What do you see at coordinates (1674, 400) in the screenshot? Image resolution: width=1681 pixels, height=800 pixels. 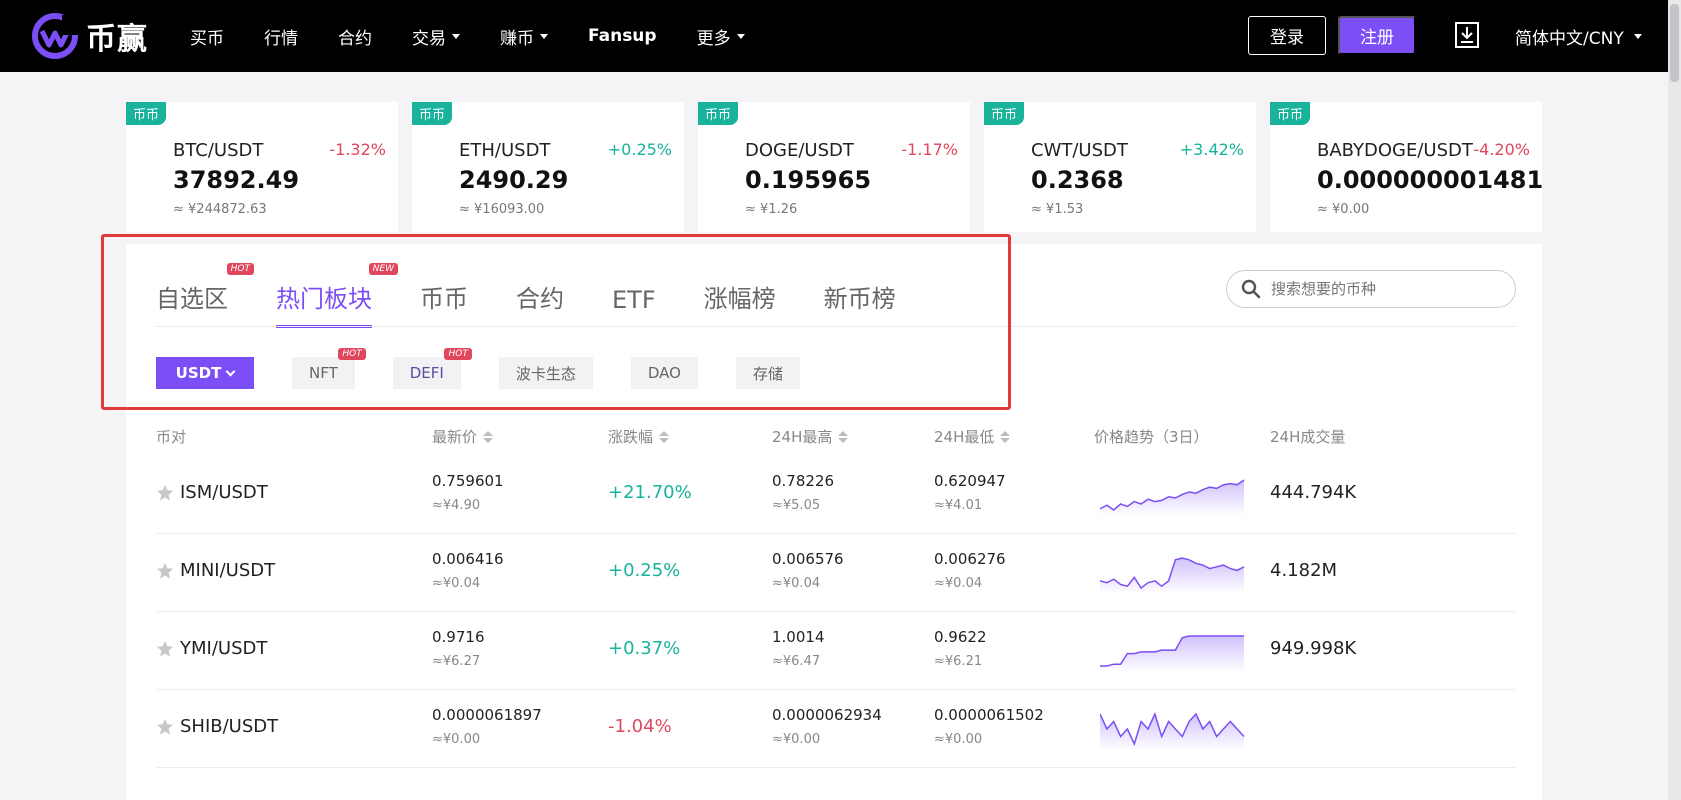 I see `scrollbar` at bounding box center [1674, 400].